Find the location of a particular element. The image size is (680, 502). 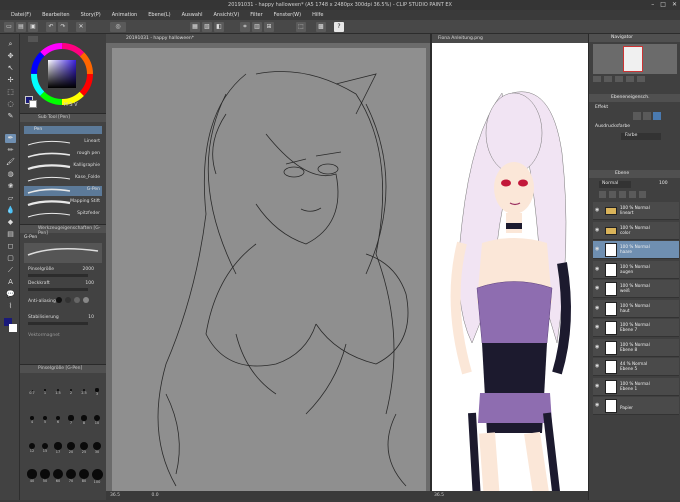

stabilization-value: 10 is located at coordinates (91, 317).